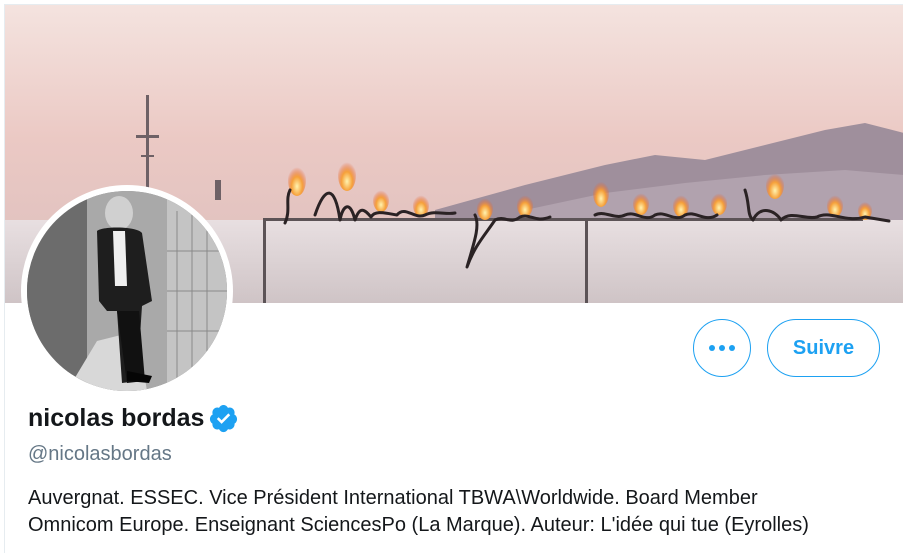 This screenshot has height=553, width=903. I want to click on avatar, so click(127, 291).